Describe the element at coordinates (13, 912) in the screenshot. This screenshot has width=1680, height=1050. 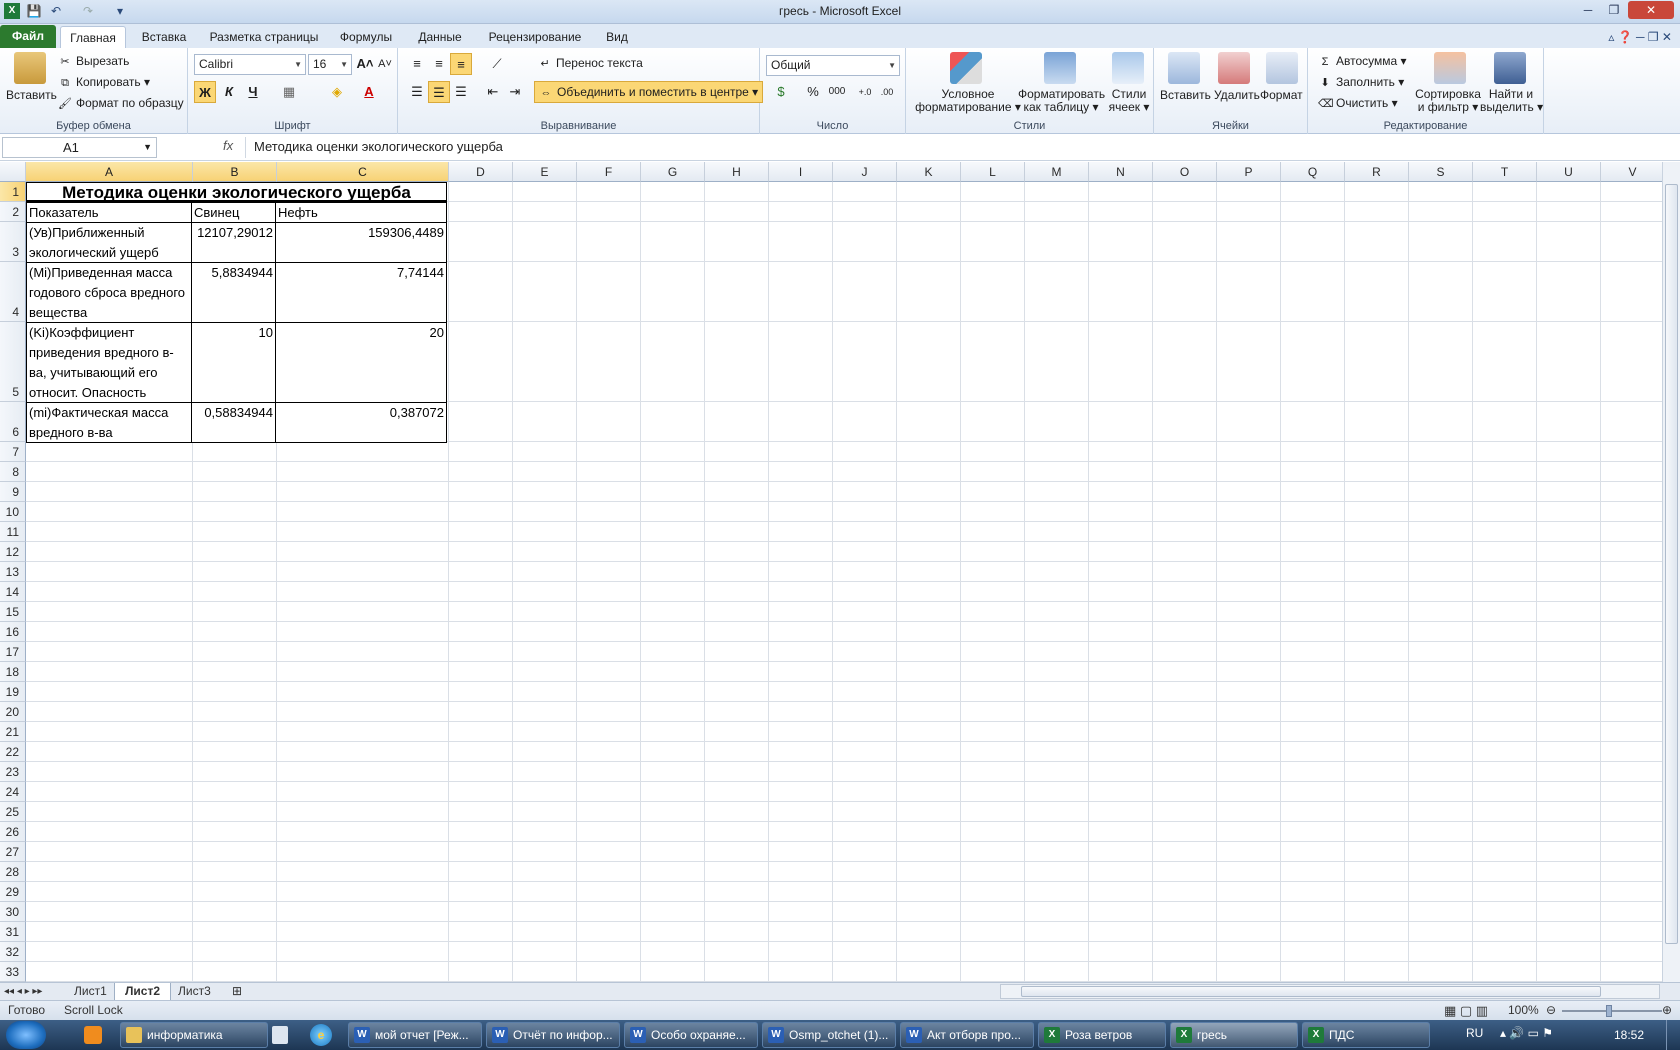
I see `row-header: 30` at that location.